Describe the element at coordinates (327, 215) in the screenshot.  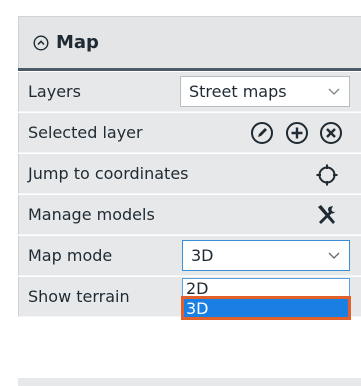
I see `tools-icon` at that location.